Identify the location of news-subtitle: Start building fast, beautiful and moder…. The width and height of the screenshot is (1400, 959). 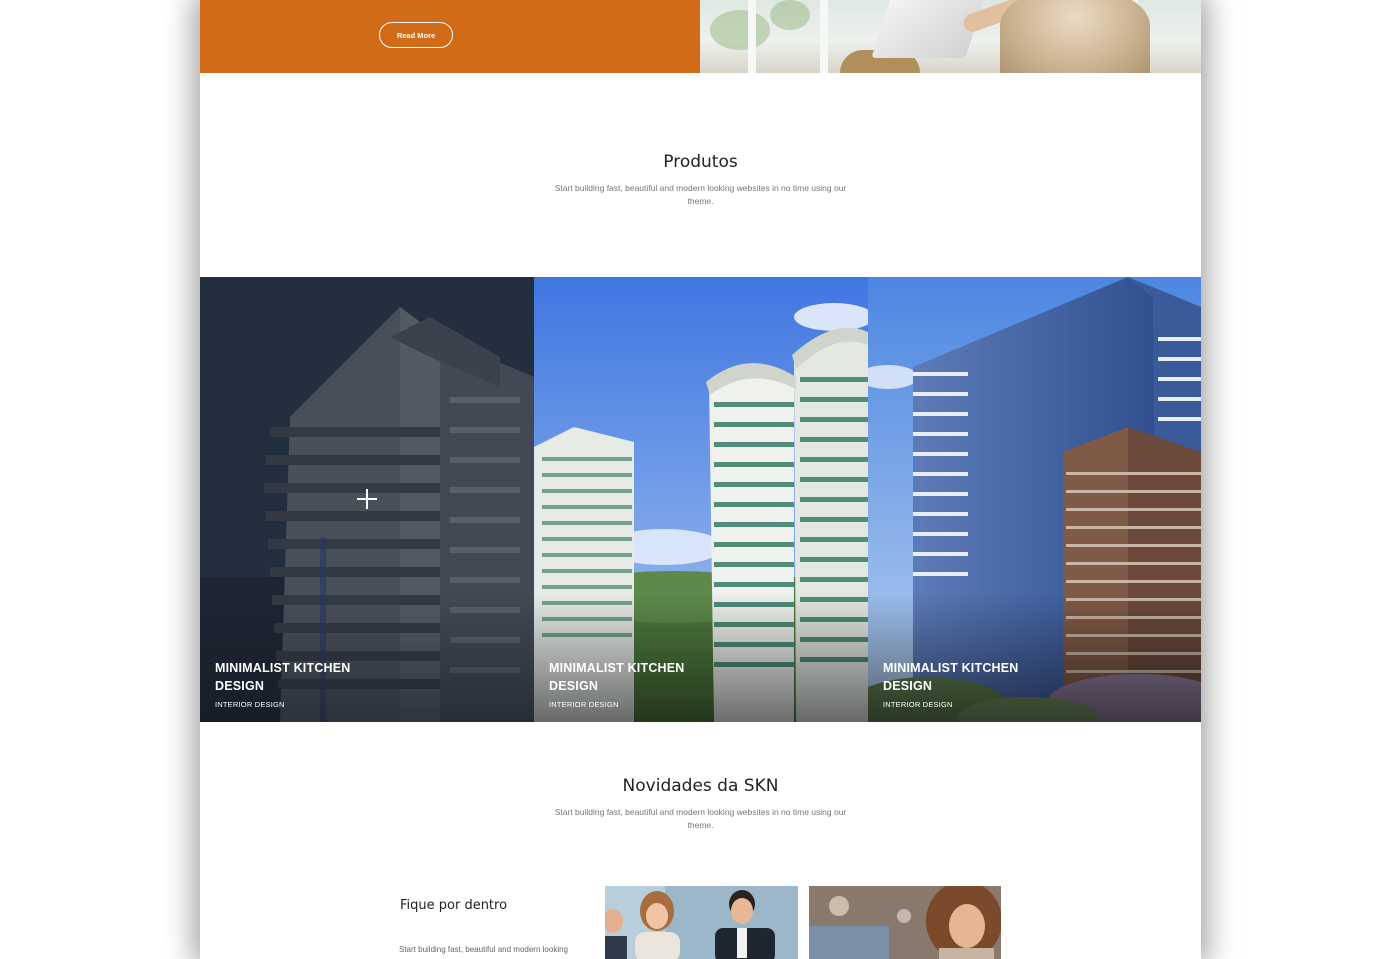
(700, 818).